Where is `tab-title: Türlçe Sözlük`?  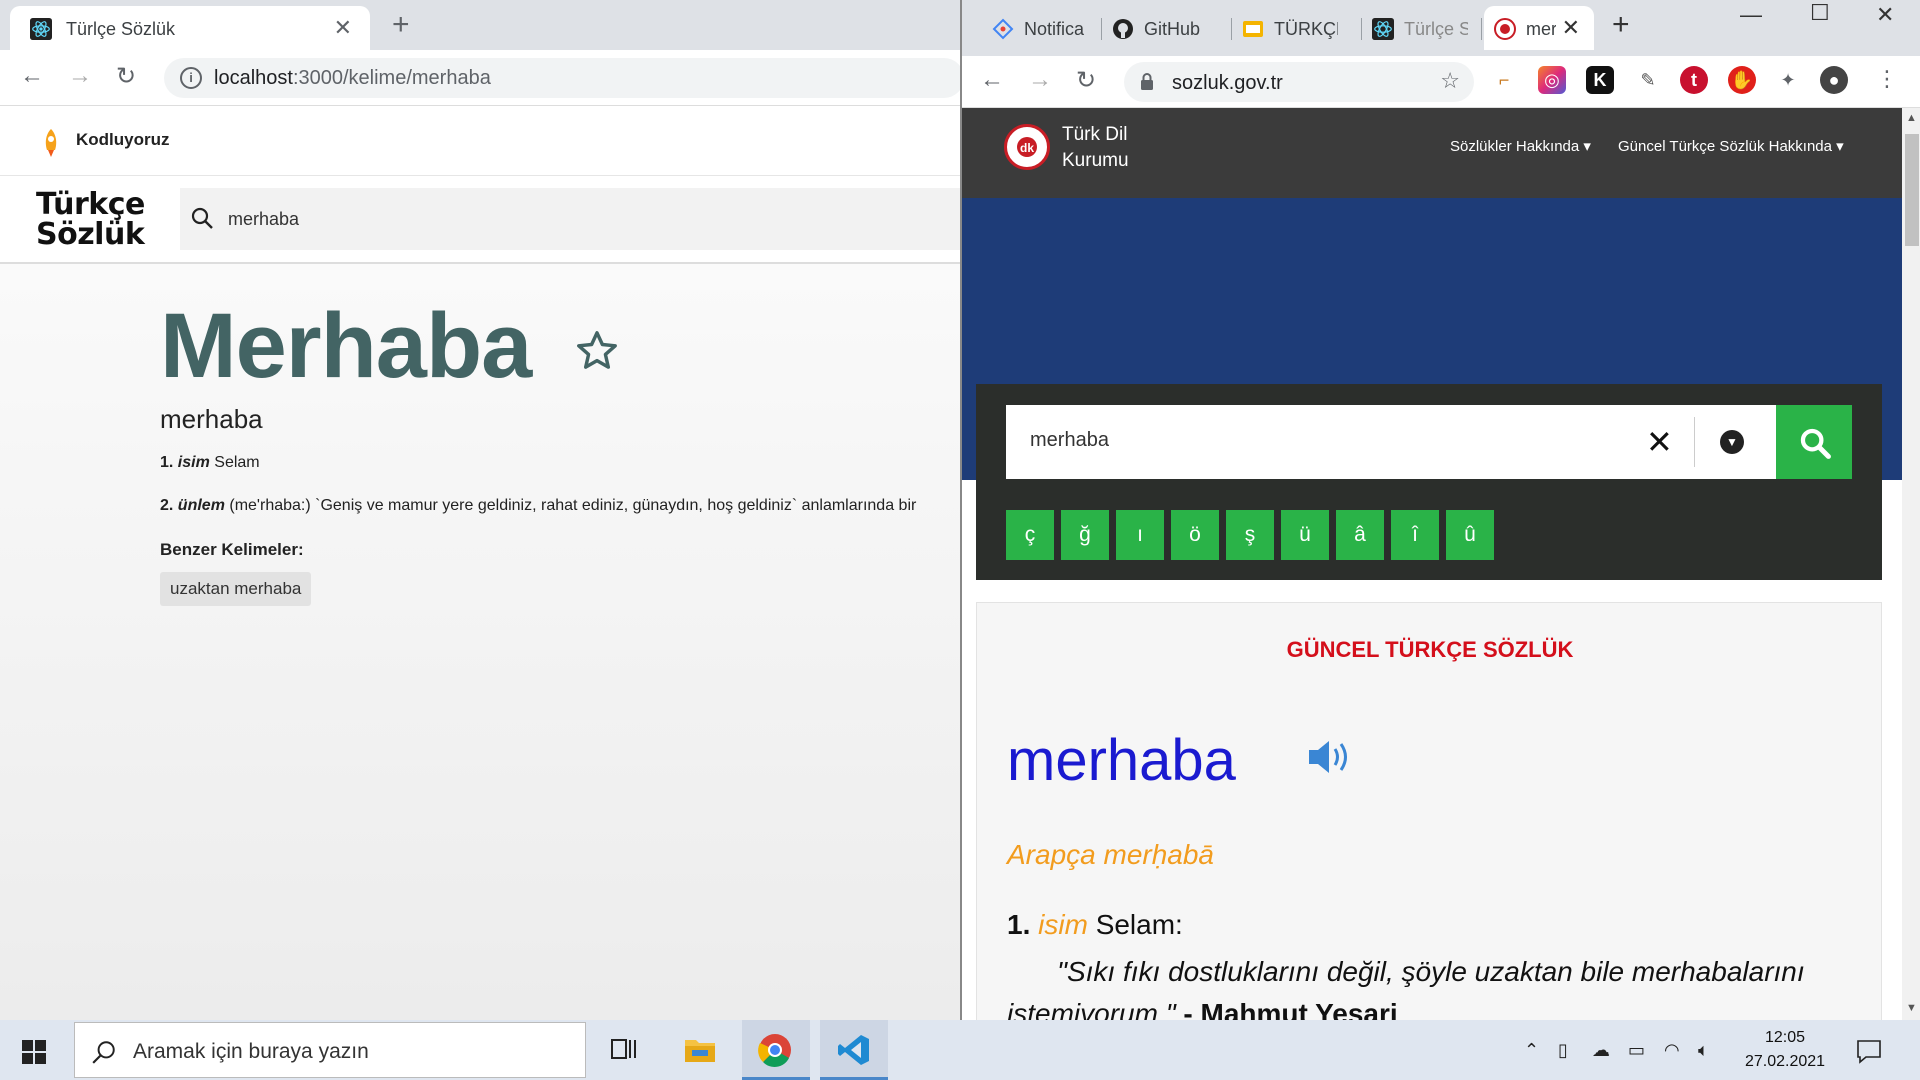 tab-title: Türlçe Sözlük is located at coordinates (121, 29).